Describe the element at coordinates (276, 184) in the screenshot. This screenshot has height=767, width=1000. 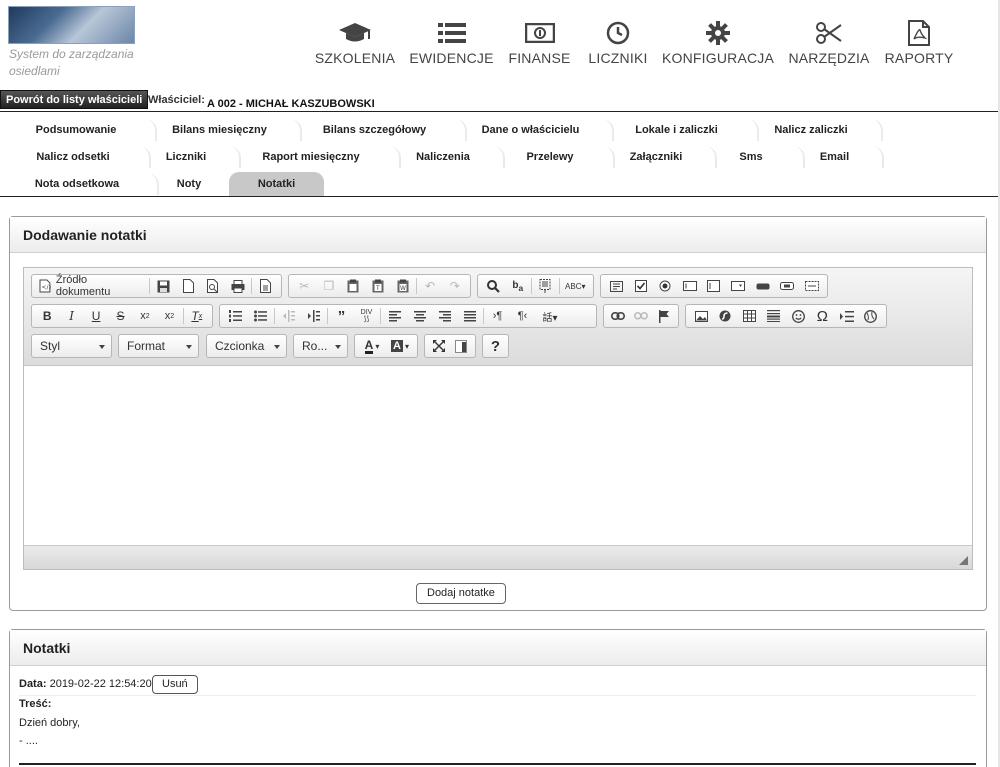
I see `tab-notatki: Notatki` at that location.